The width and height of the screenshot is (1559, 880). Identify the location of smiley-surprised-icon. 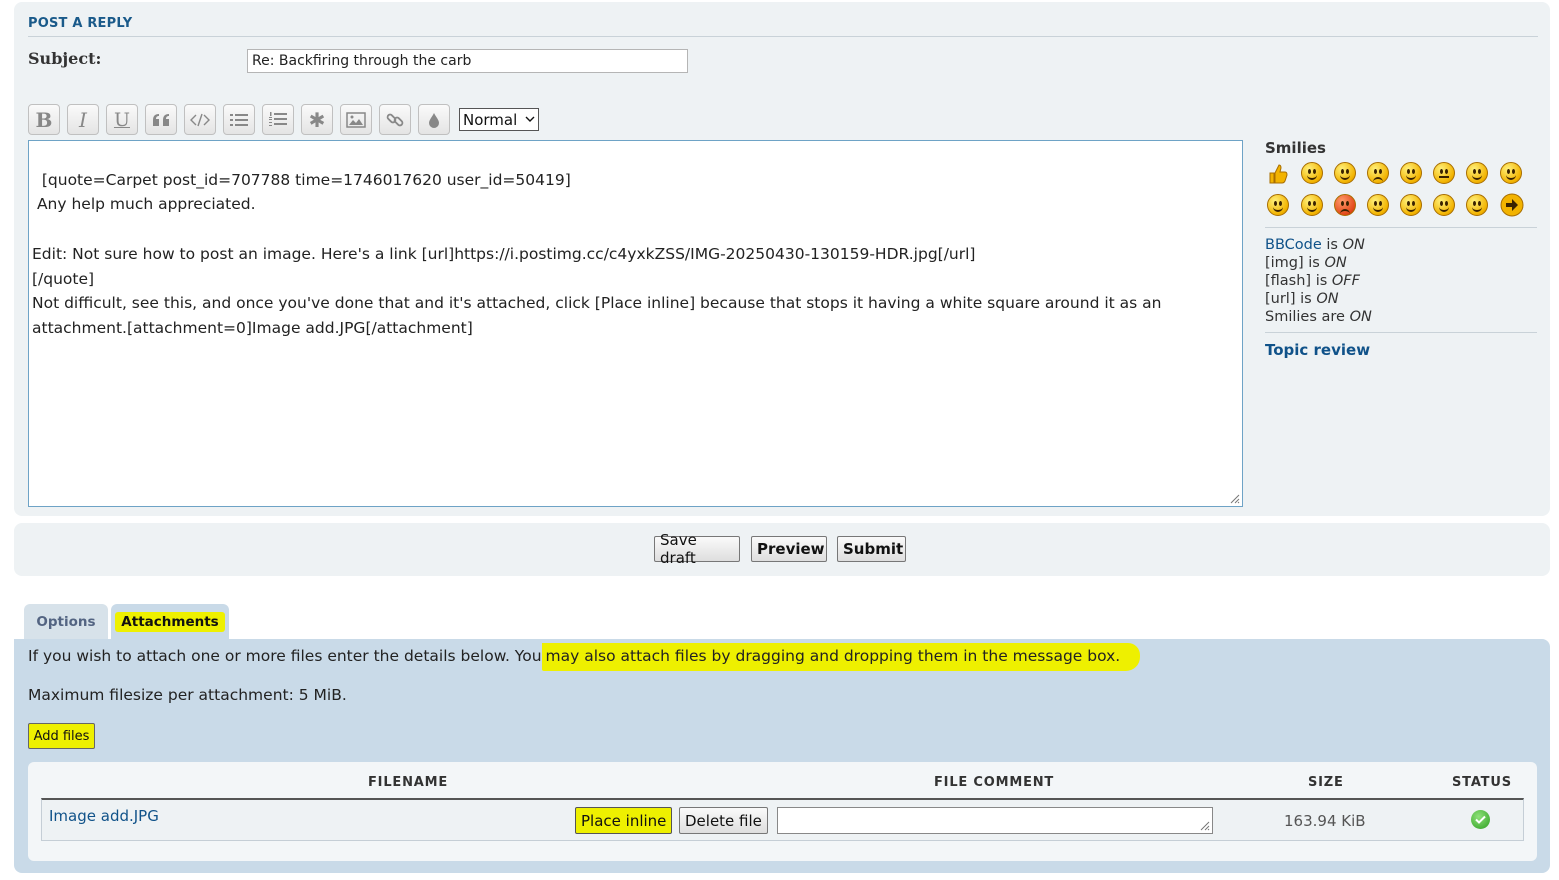
(1345, 173).